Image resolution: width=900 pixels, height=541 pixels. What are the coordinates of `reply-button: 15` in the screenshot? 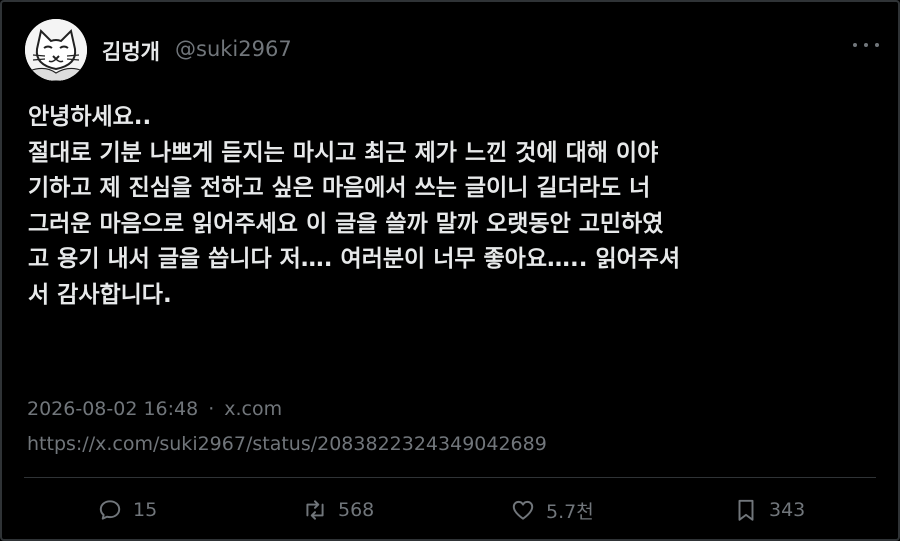 It's located at (127, 510).